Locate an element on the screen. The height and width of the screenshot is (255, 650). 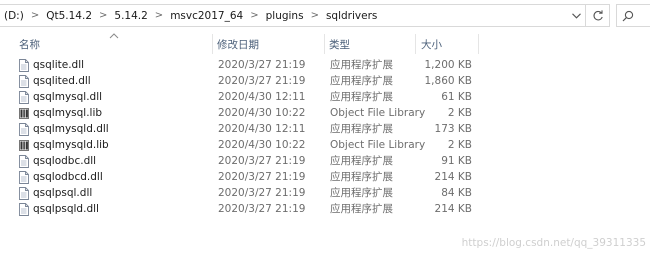
breadcrumb-item-msvc: msvc2017_64 is located at coordinates (206, 16).